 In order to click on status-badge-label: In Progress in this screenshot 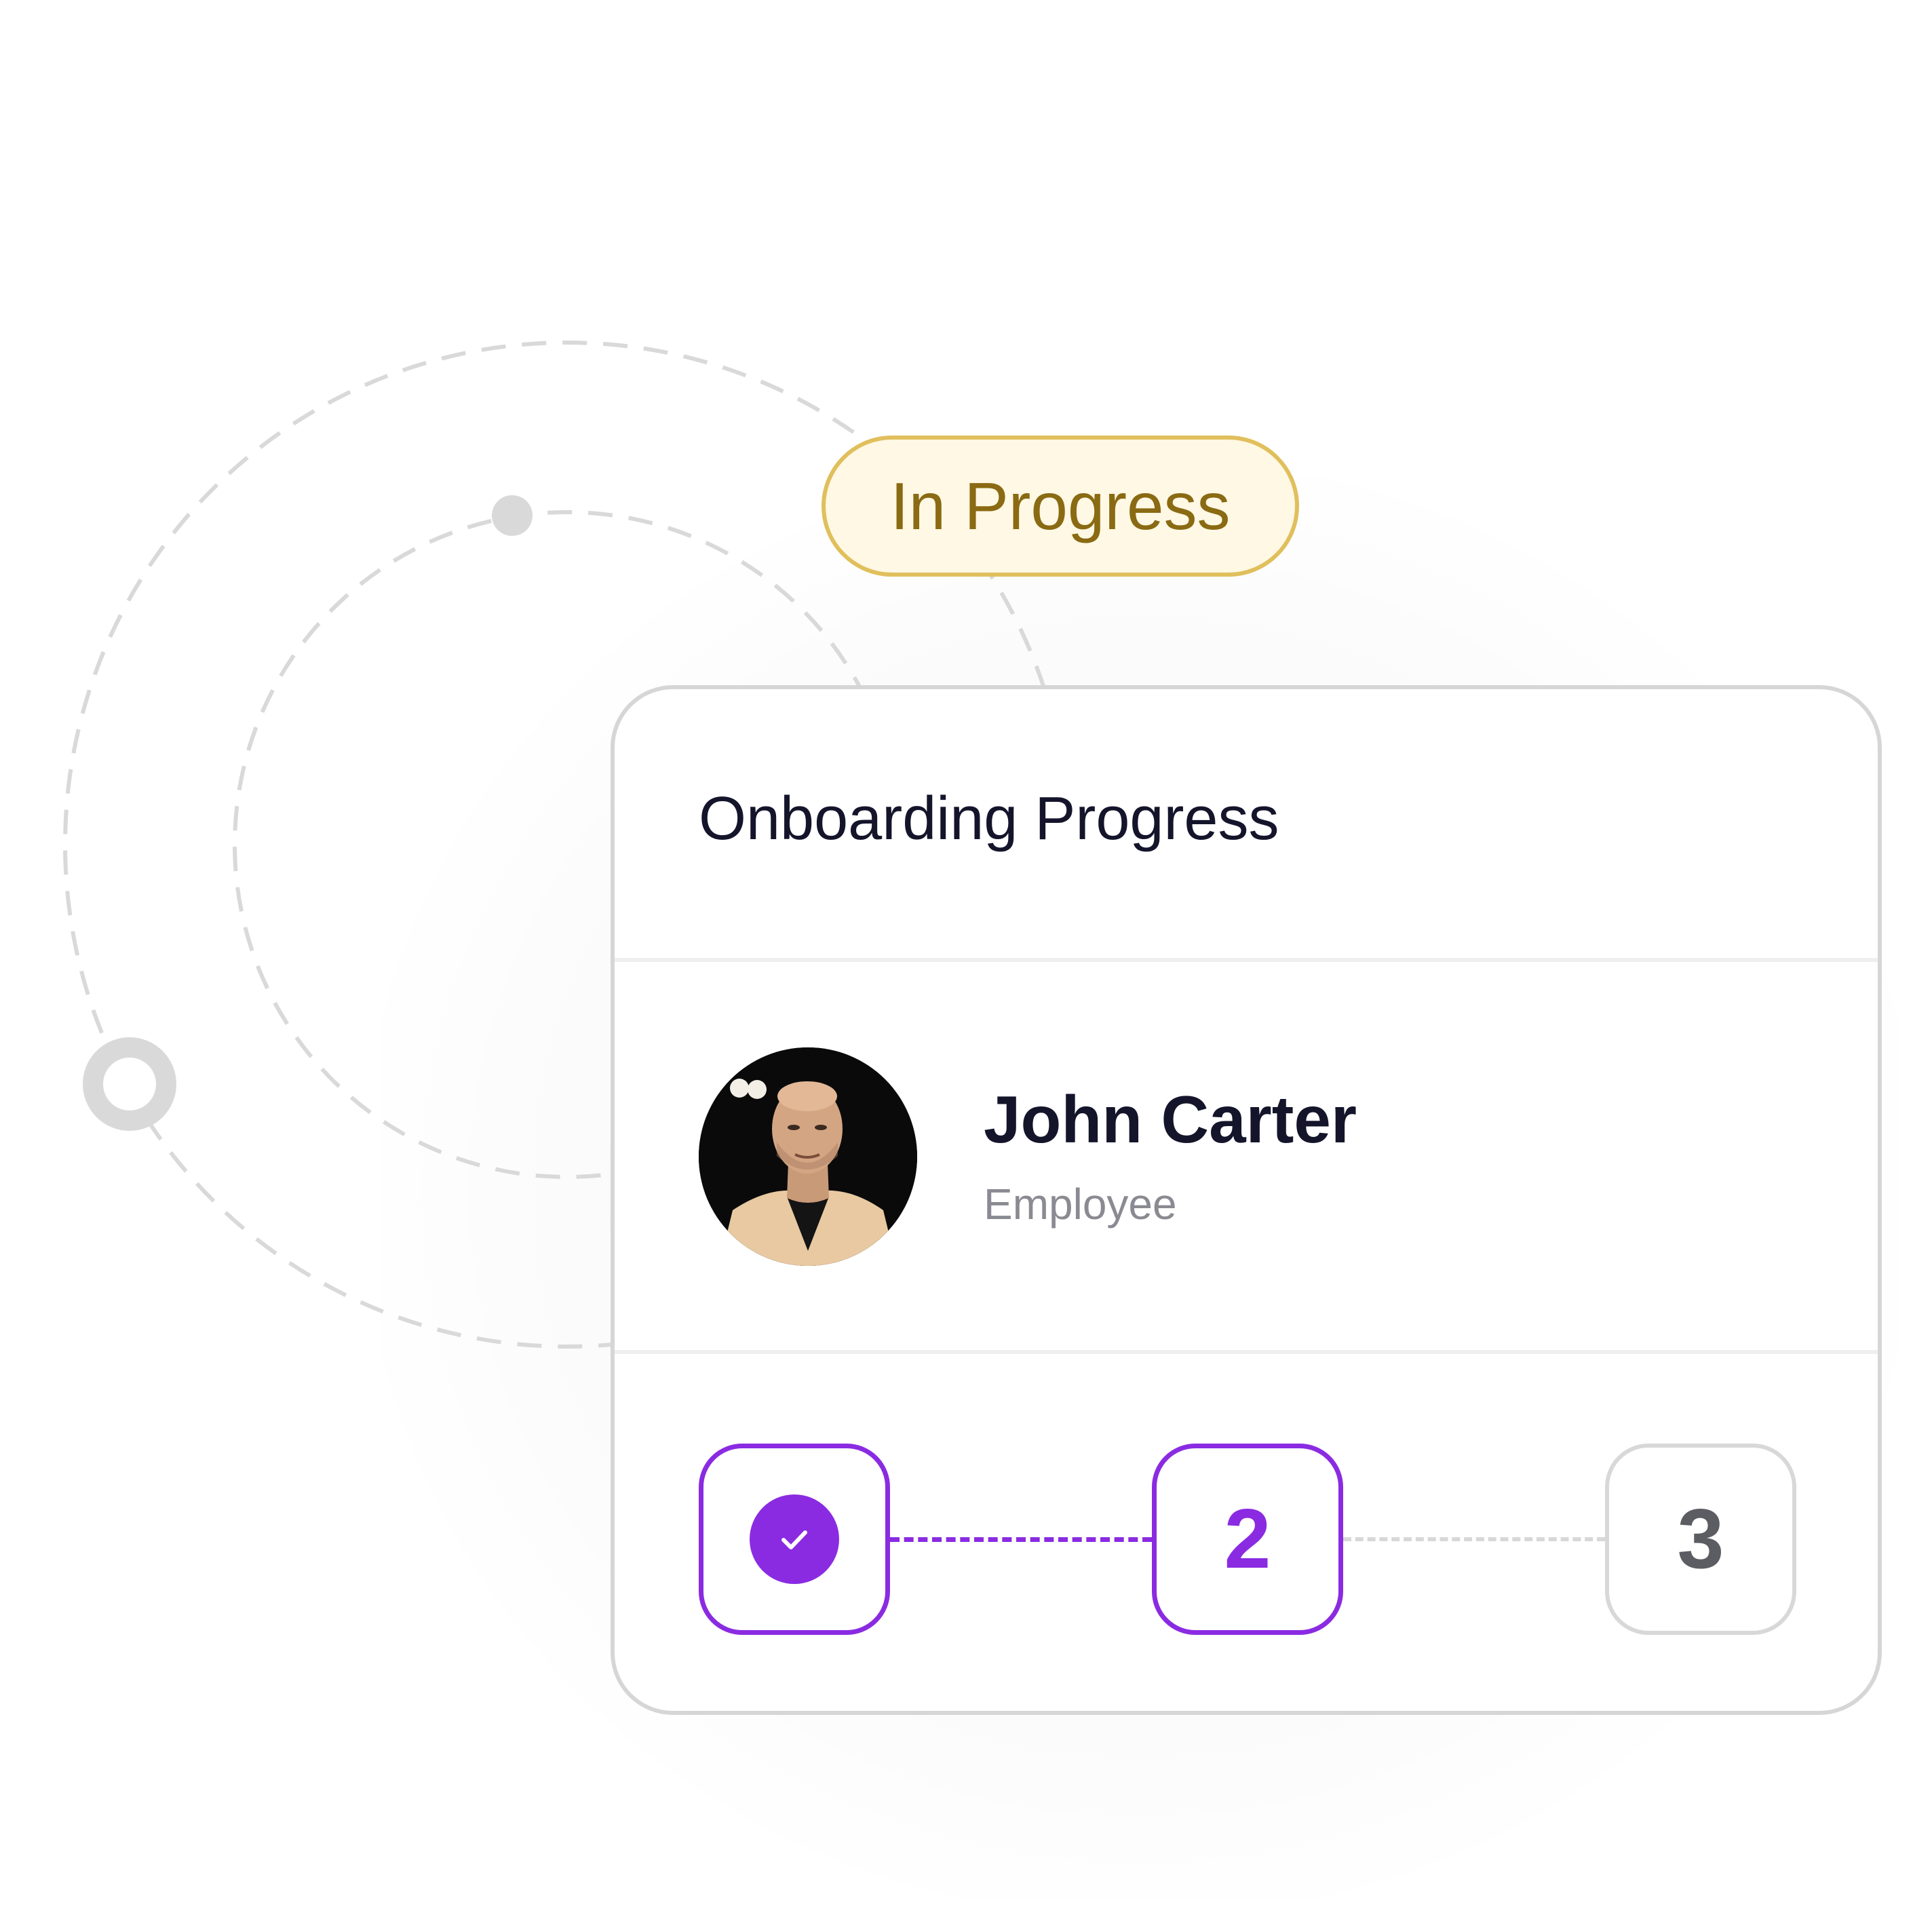, I will do `click(1060, 505)`.